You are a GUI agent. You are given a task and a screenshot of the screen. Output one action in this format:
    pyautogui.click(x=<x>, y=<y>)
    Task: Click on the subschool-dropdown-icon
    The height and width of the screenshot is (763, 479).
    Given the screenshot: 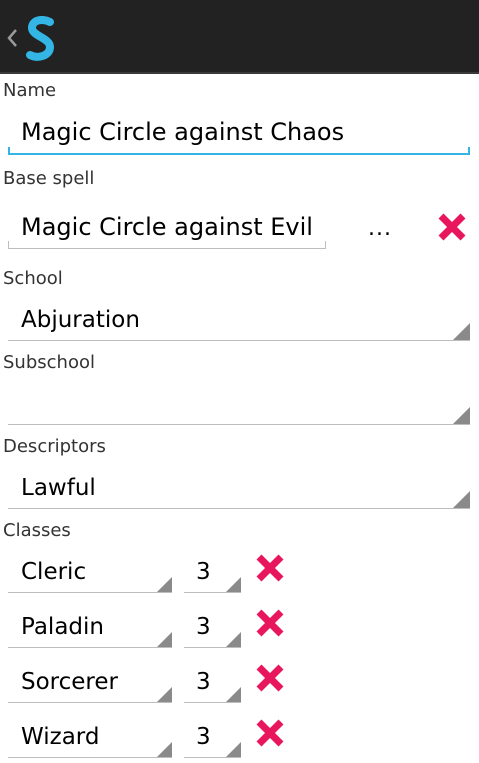 What is the action you would take?
    pyautogui.click(x=461, y=415)
    